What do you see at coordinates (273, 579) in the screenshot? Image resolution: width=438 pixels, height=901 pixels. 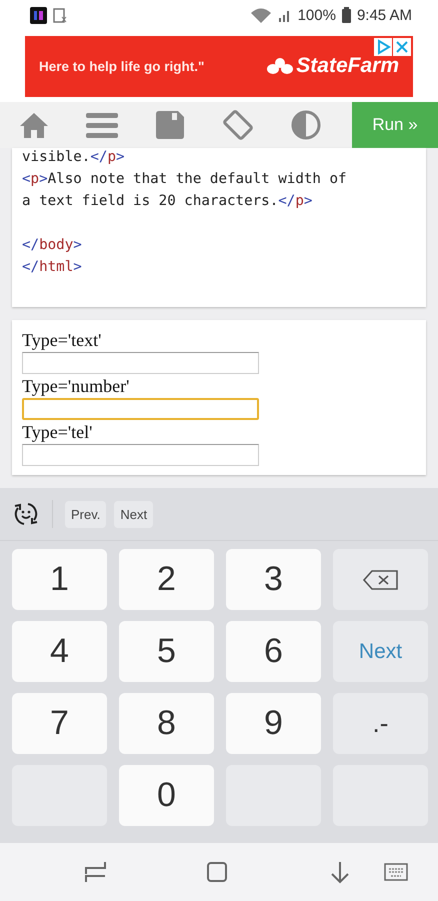 I see `digit-key: 3` at bounding box center [273, 579].